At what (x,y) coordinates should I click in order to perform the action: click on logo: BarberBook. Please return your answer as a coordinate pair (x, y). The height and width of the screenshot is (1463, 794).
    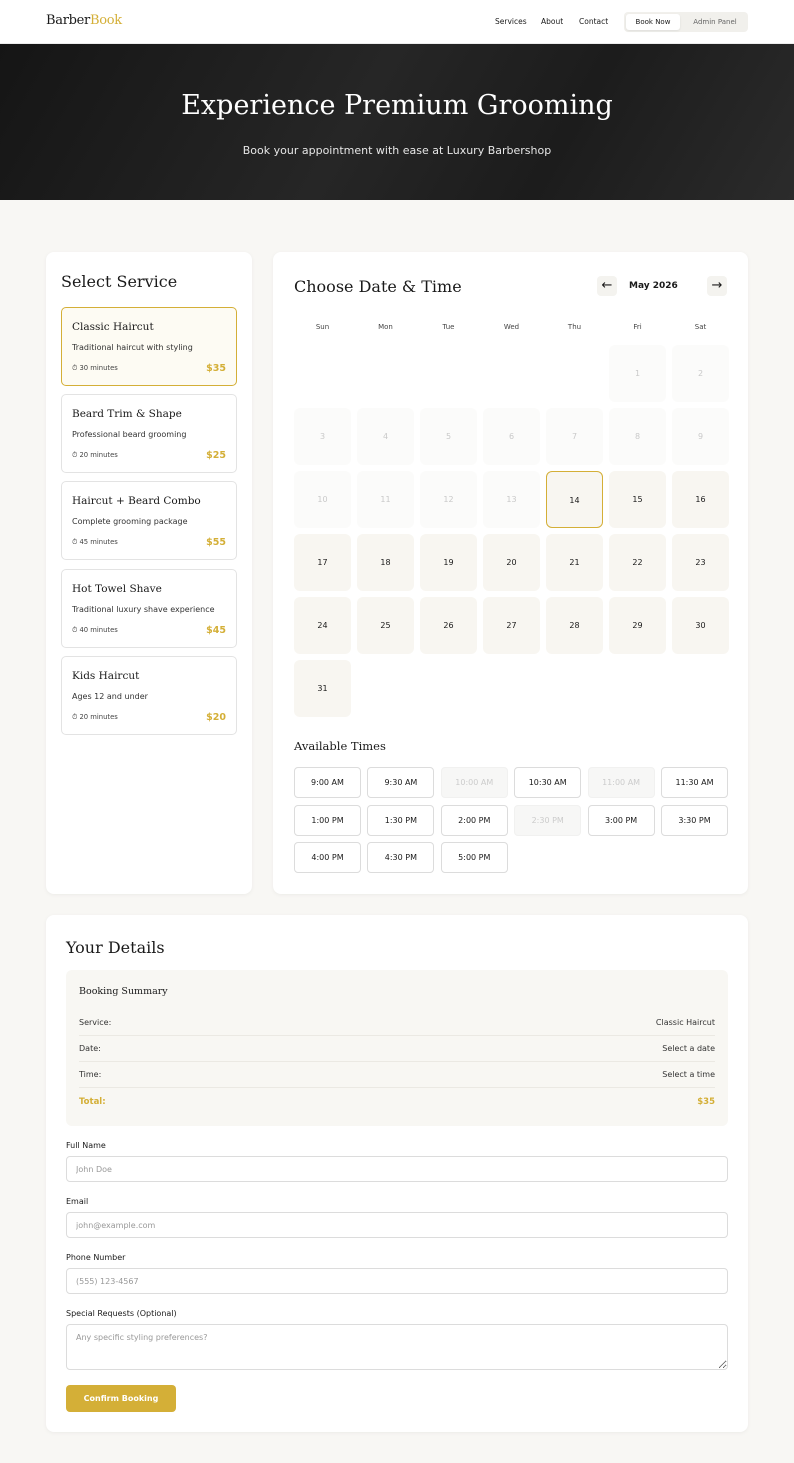
    Looking at the image, I should click on (84, 20).